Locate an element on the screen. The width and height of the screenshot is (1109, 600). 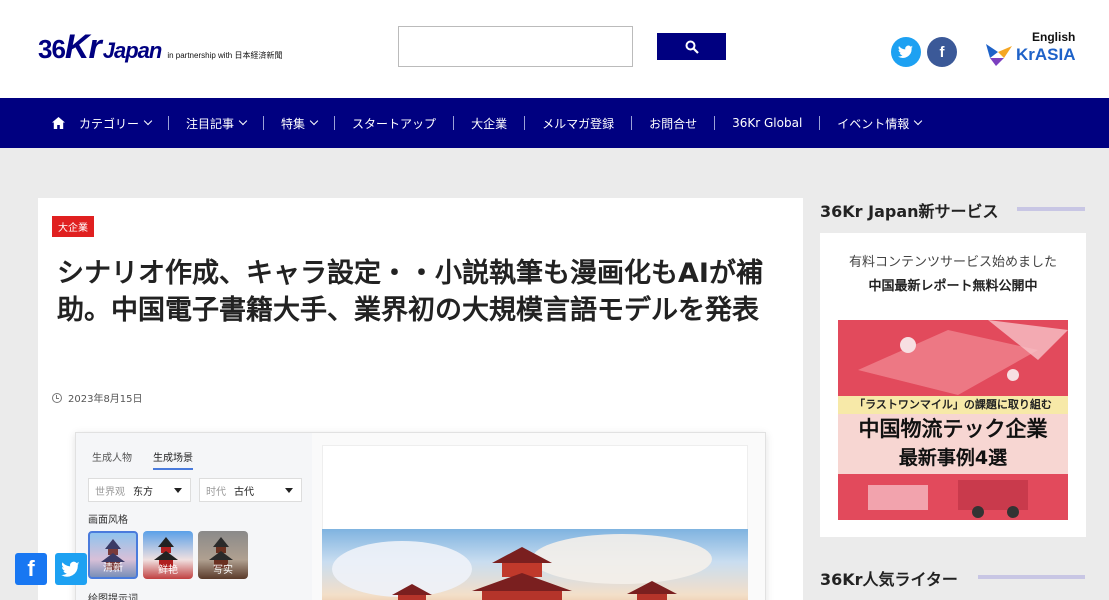
image-tab-characters: 生成人物 is located at coordinates (112, 458).